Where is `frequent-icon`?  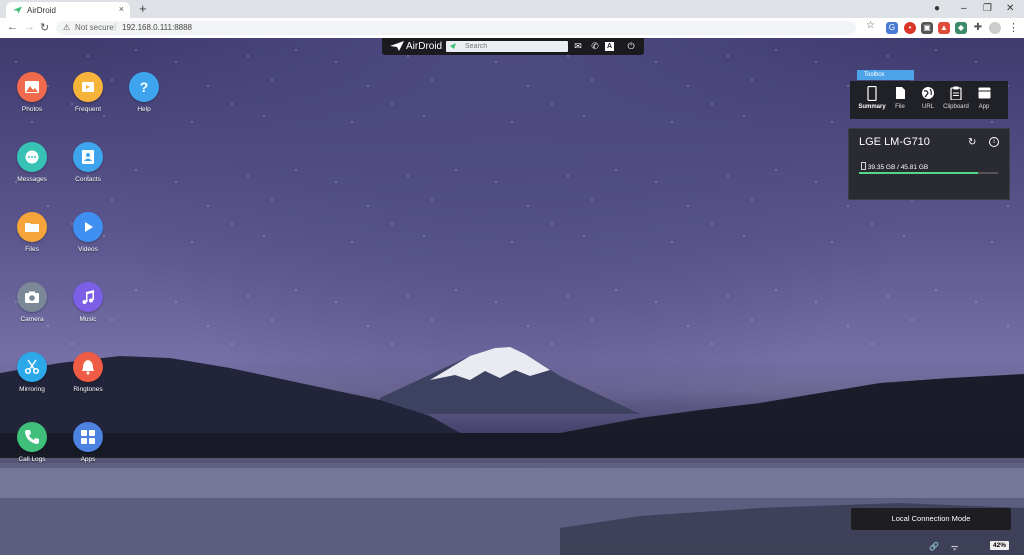 frequent-icon is located at coordinates (88, 87).